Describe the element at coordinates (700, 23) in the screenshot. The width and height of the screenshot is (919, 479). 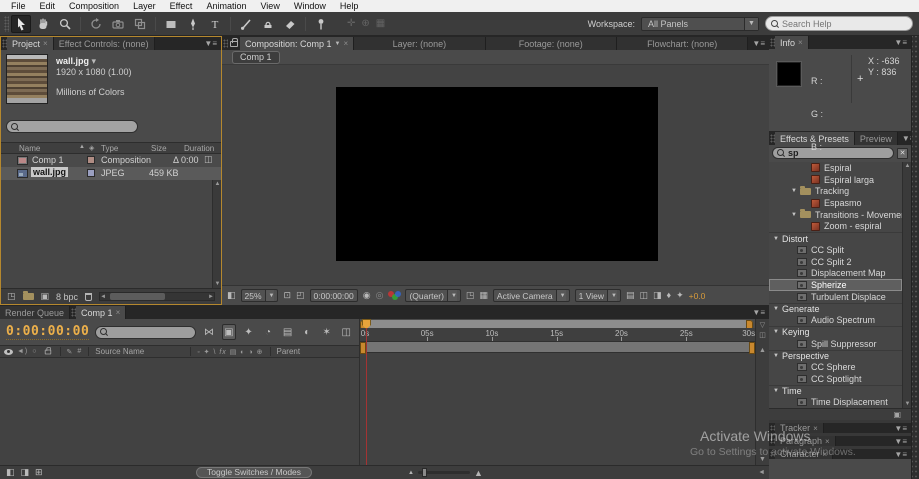
I see `workspace-dropdown: All Panels ▼` at that location.